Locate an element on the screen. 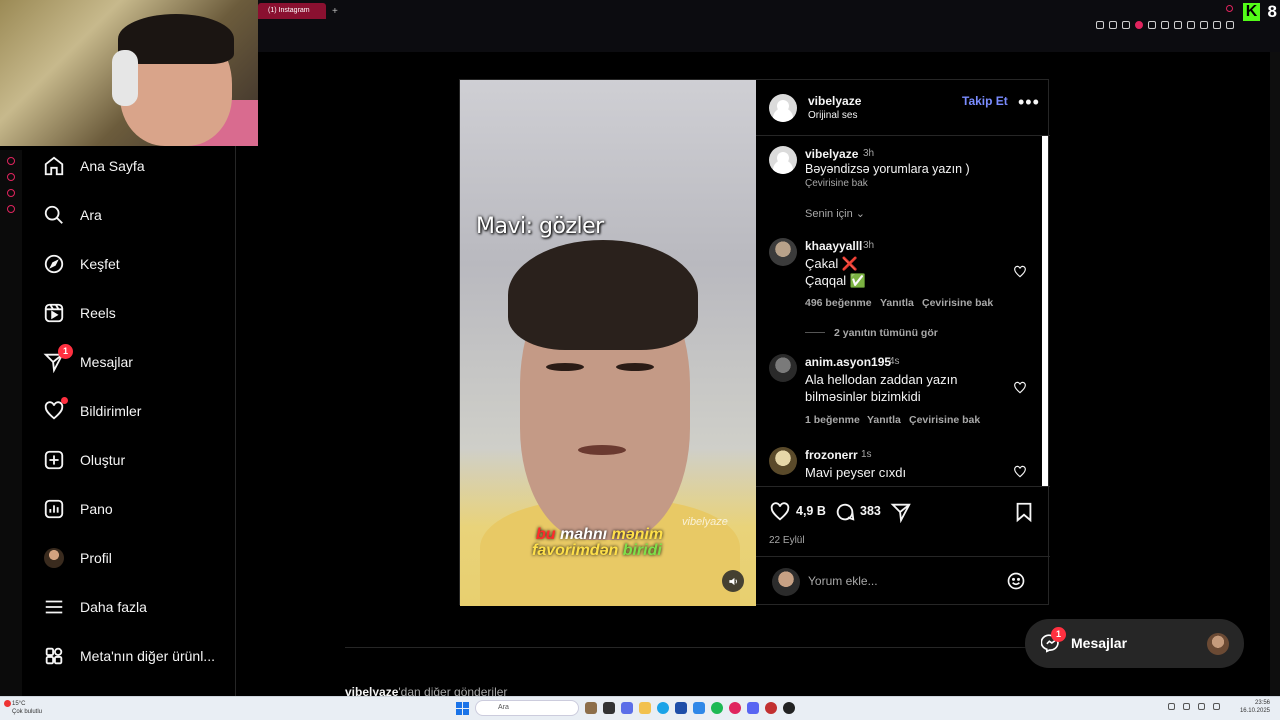 This screenshot has width=1280, height=720. comment-text: bilməsinlər bizimkidi is located at coordinates (863, 396).